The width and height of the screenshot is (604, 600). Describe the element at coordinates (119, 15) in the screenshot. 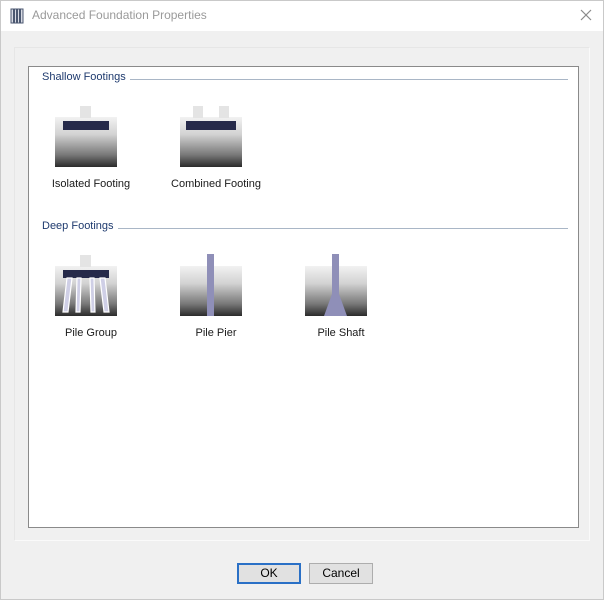

I see `window-title: Advanced Foundation Properties` at that location.